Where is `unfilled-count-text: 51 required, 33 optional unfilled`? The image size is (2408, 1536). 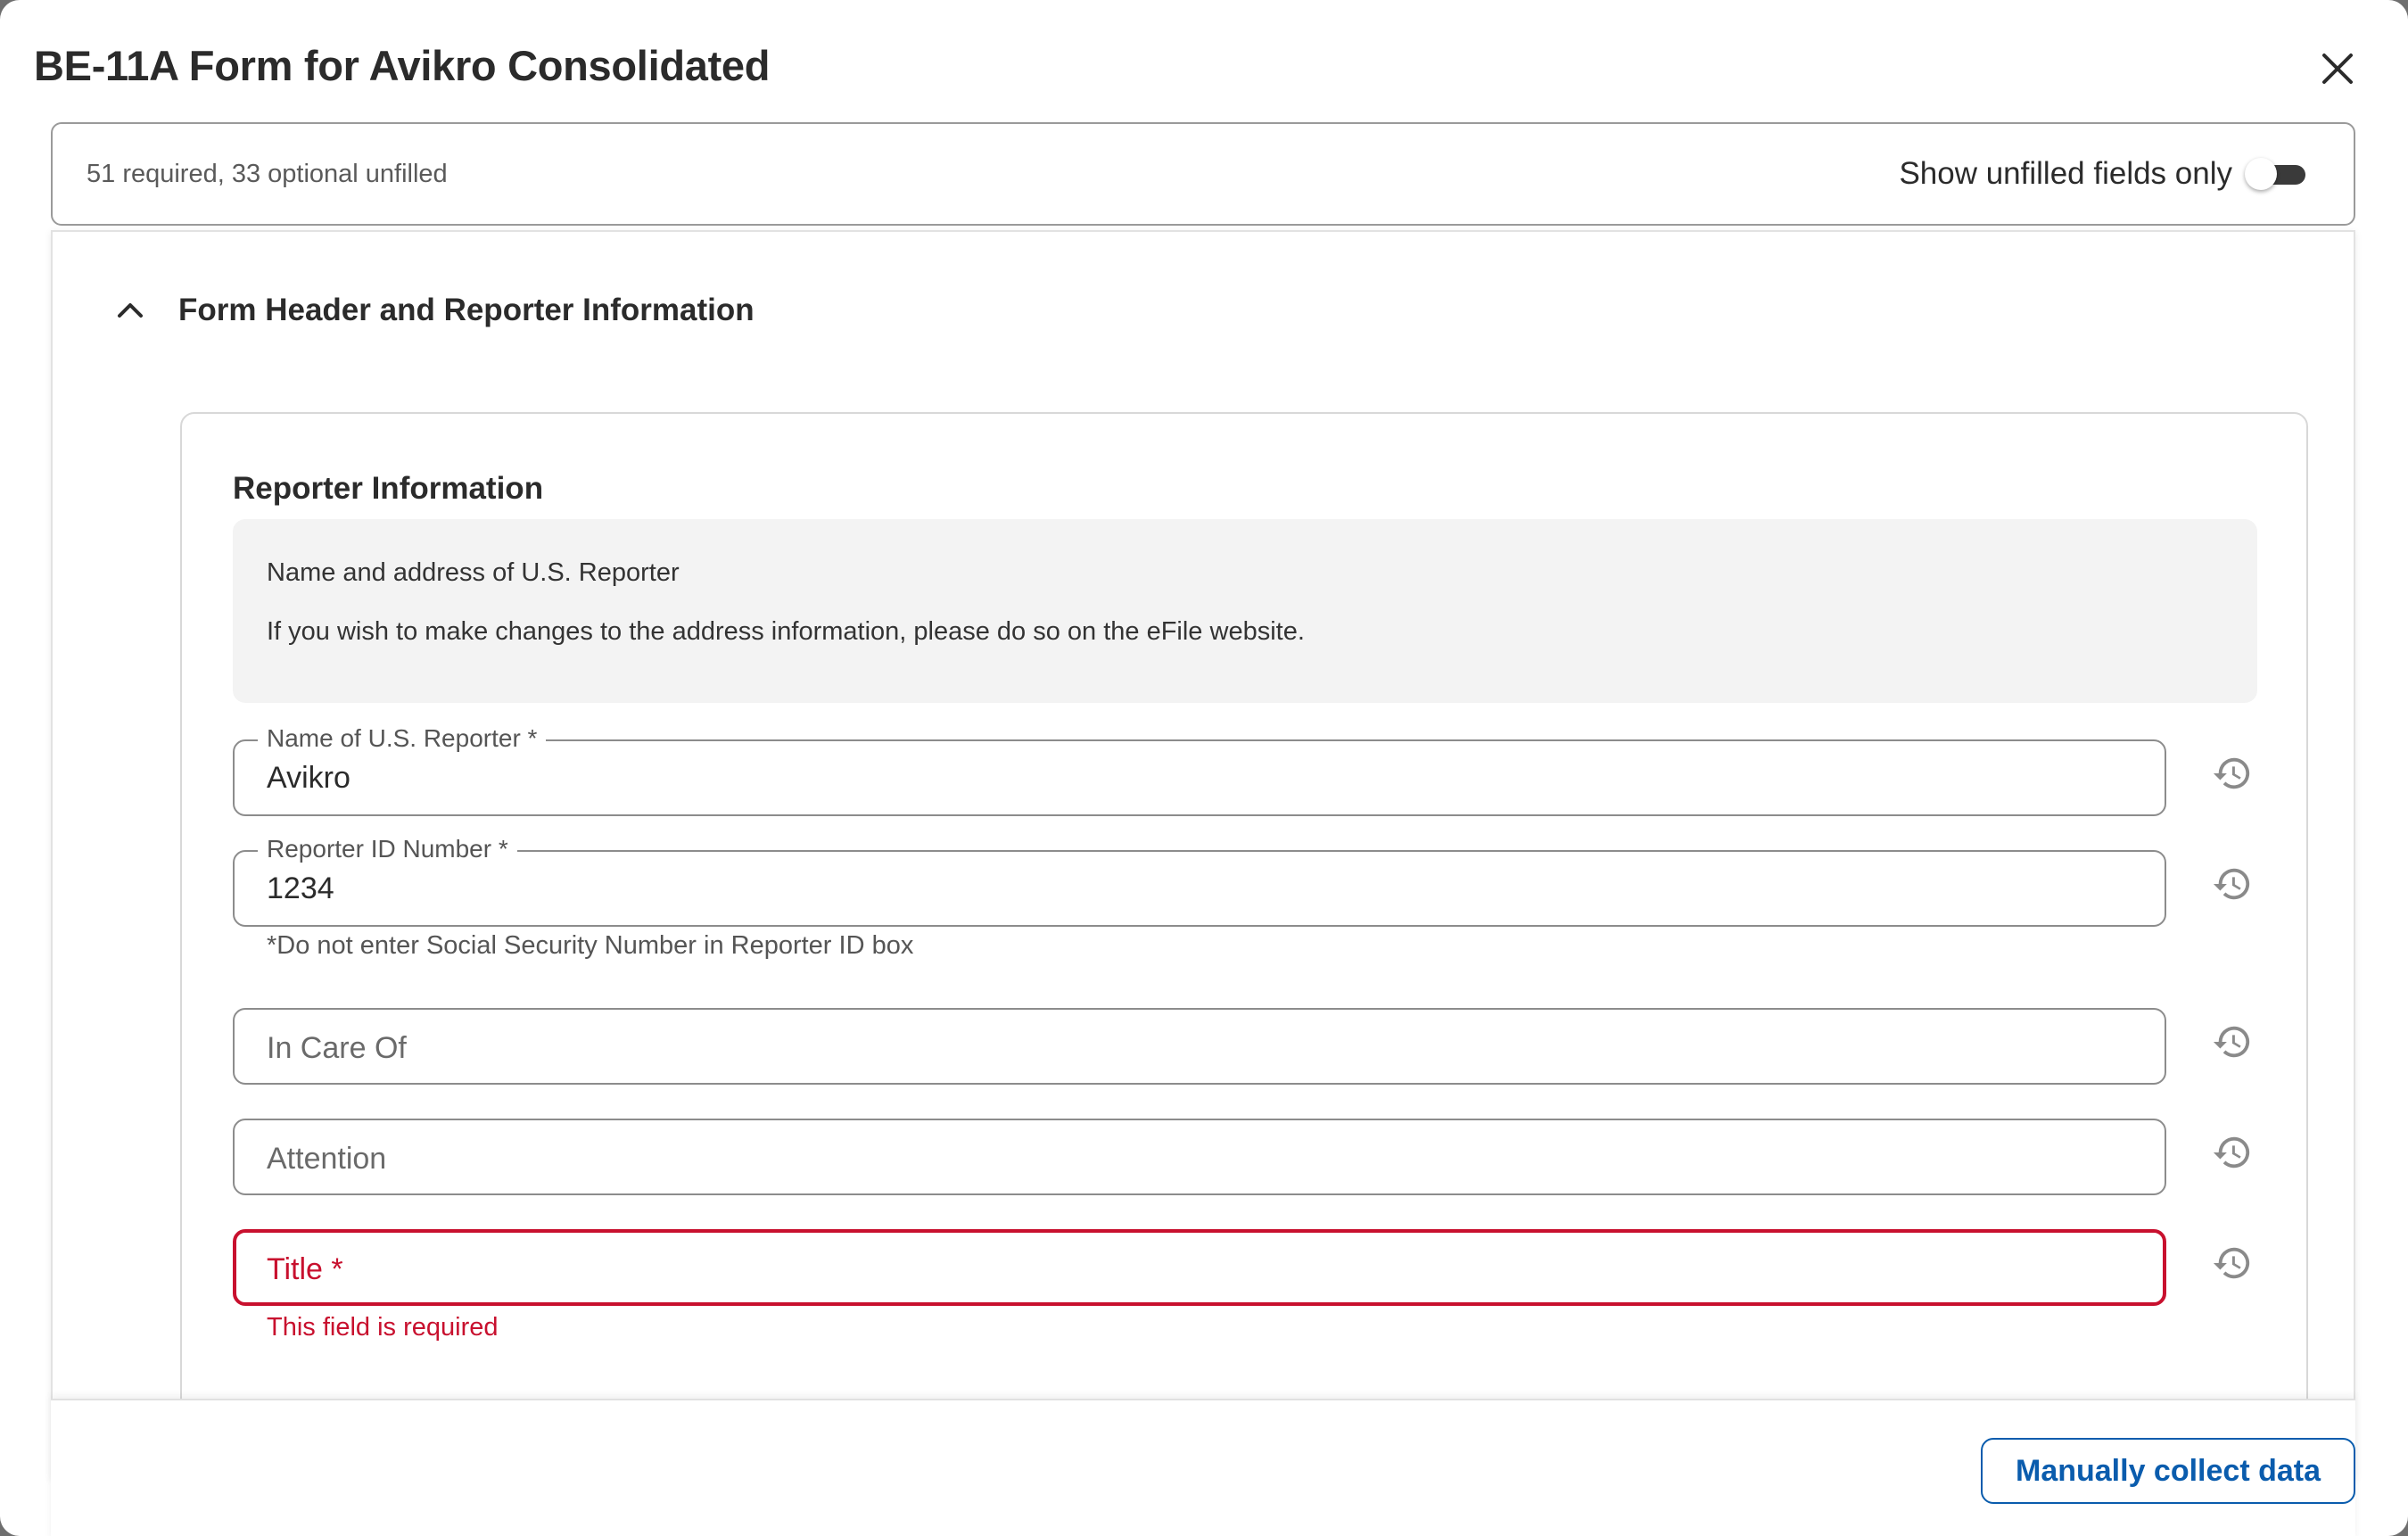 unfilled-count-text: 51 required, 33 optional unfilled is located at coordinates (267, 174).